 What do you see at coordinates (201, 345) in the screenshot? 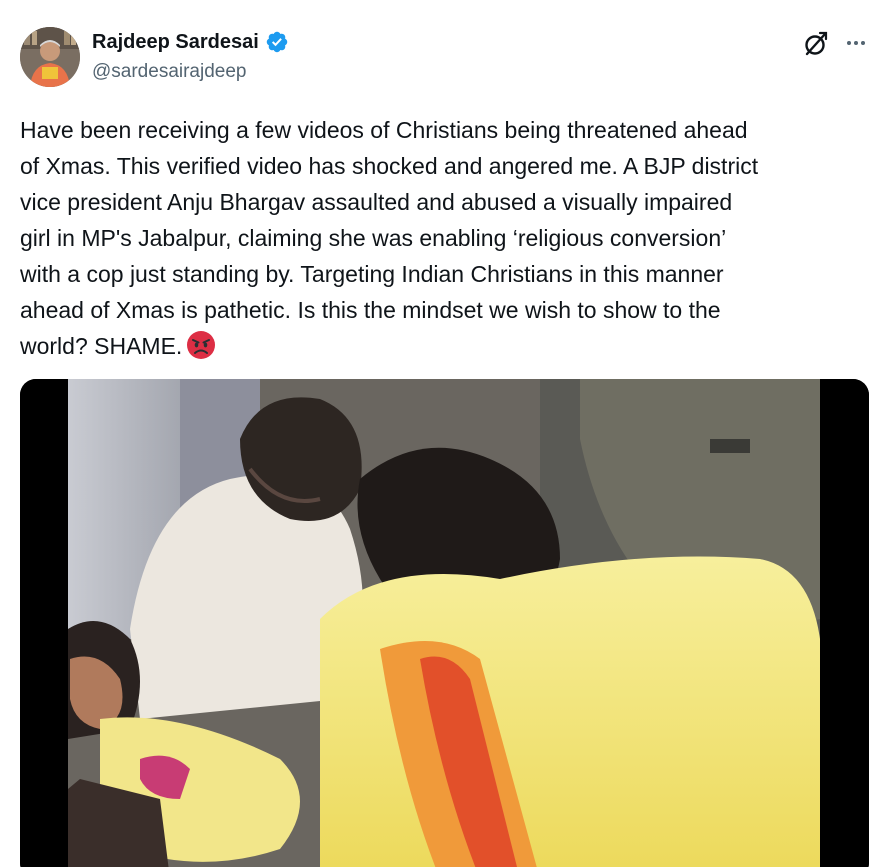
I see `angry-face-emoji-icon` at bounding box center [201, 345].